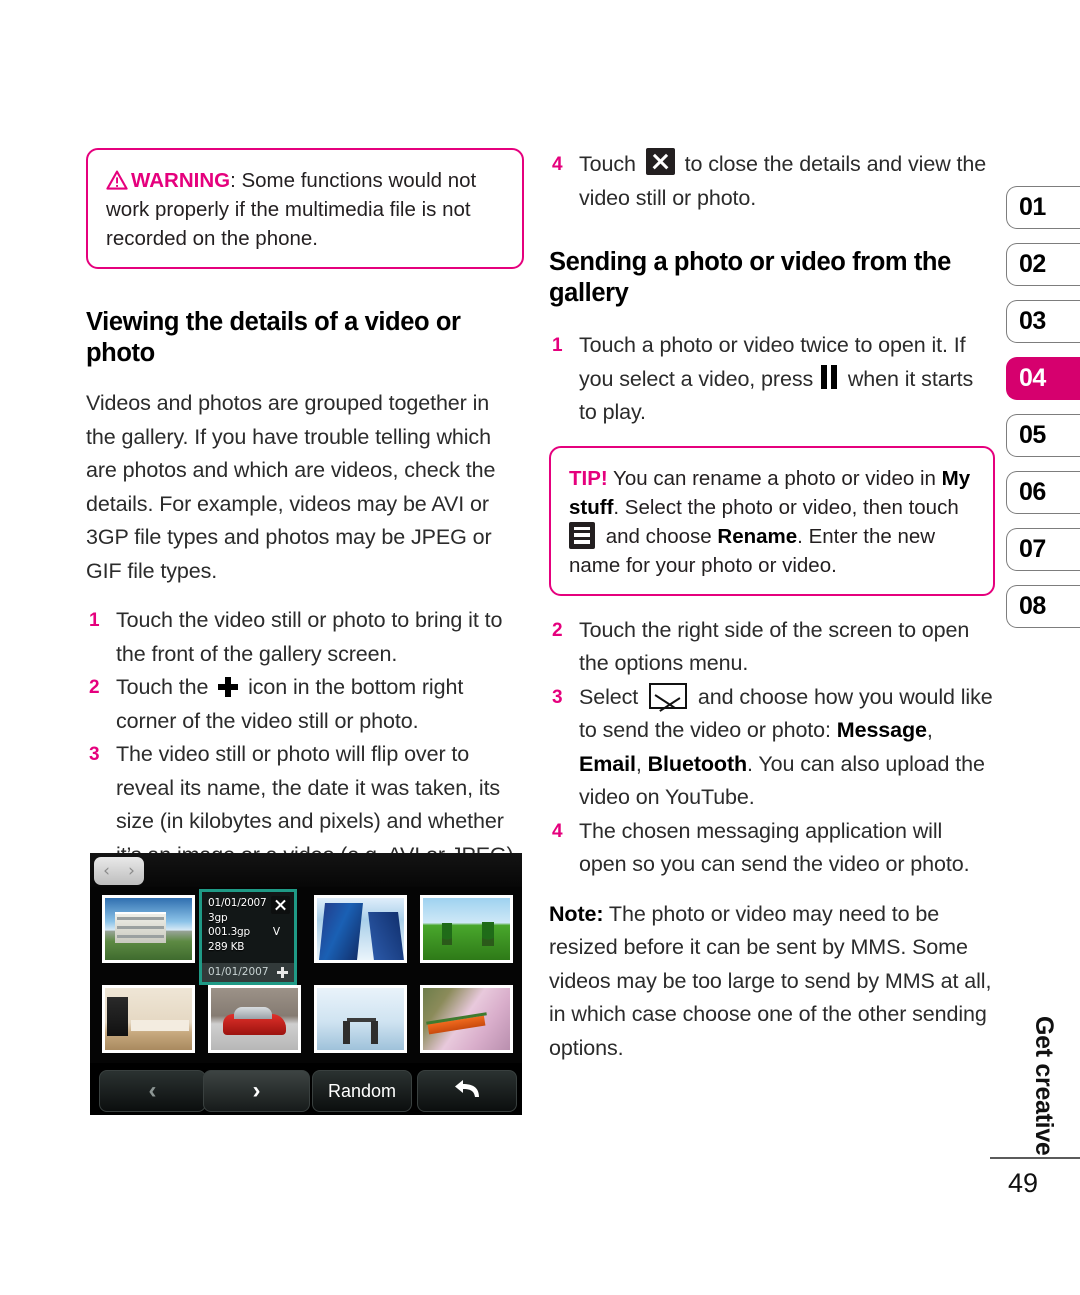  I want to click on cherry-blossom-thumb, so click(466, 1019).